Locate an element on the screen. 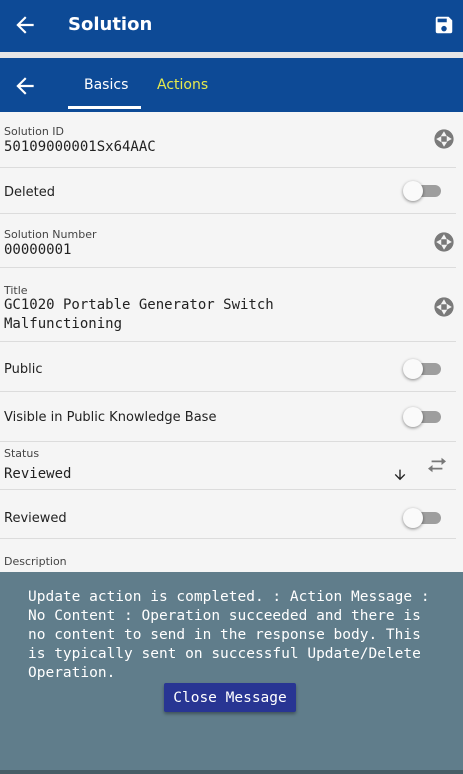 This screenshot has height=774, width=463. field-reviewed: Reviewed is located at coordinates (228, 514).